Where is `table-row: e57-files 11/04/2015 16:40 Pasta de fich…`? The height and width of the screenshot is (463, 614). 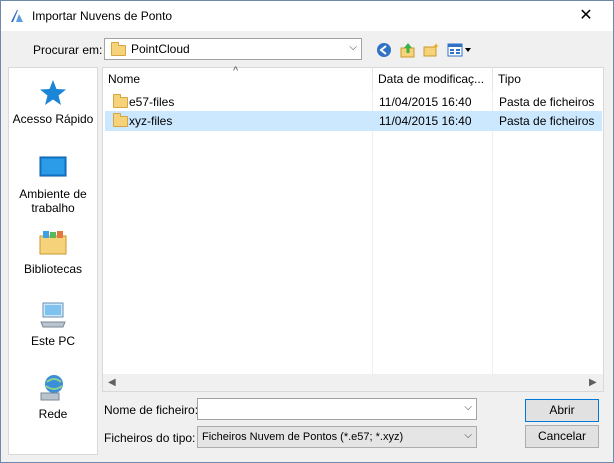 table-row: e57-files 11/04/2015 16:40 Pasta de fich… is located at coordinates (353, 102).